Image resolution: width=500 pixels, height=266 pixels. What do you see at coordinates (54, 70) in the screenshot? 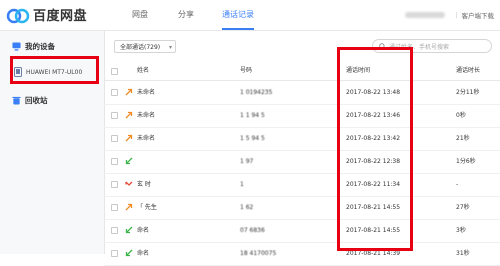
I see `highlight-box-device` at bounding box center [54, 70].